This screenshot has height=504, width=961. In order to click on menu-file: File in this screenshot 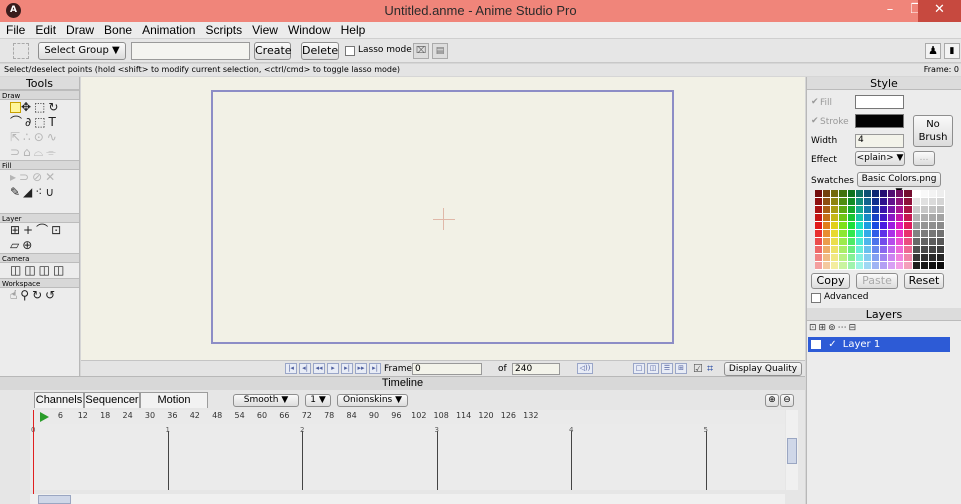, I will do `click(15, 29)`.